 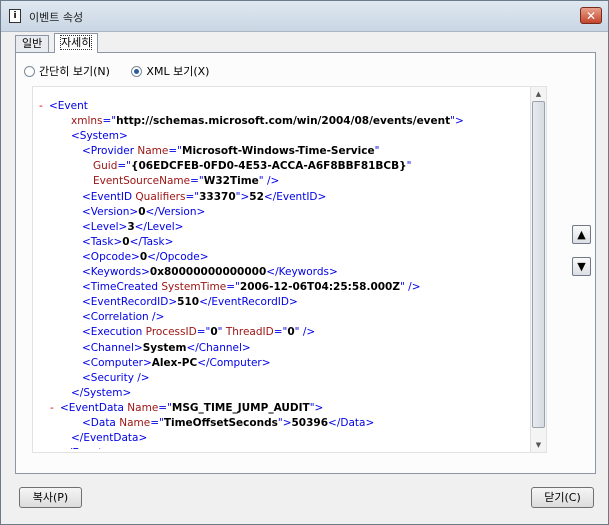 I want to click on xml-tag: </EventRecordID>, so click(x=248, y=302).